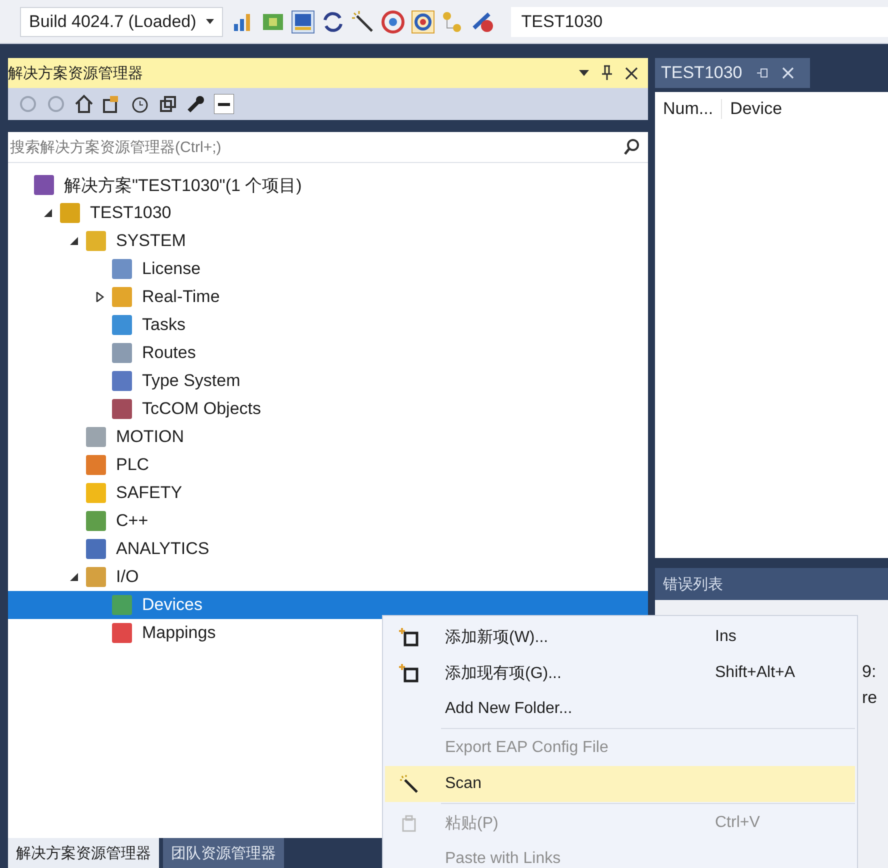 The image size is (888, 868). Describe the element at coordinates (870, 698) in the screenshot. I see `list-text: re` at that location.